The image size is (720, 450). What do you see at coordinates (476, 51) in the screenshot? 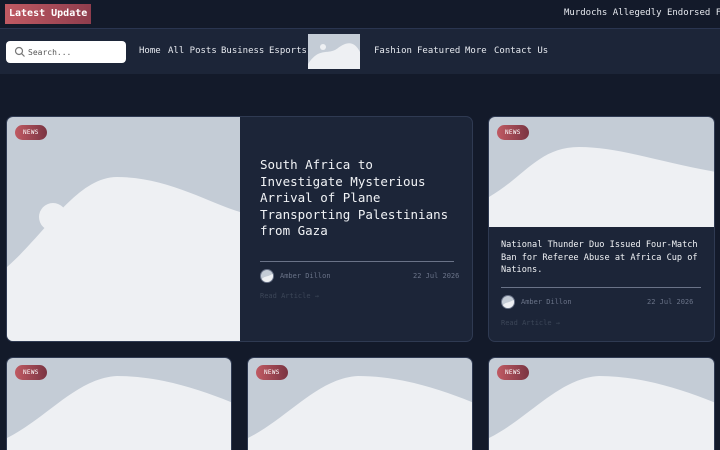
I see `nav-more: More` at bounding box center [476, 51].